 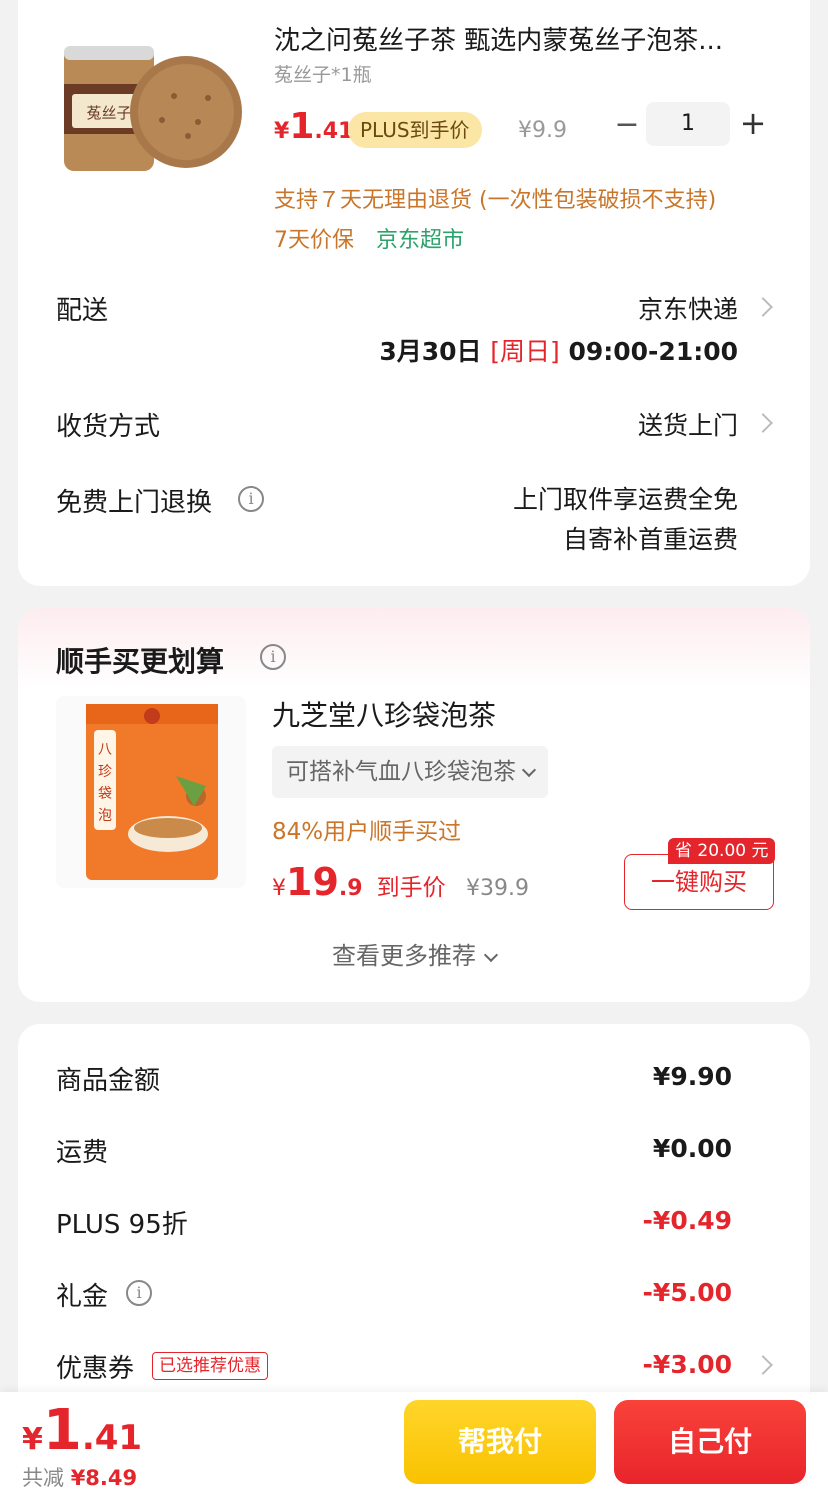 I want to click on return-policy-note: 支持７天无理由退货 (一次性包装破损不支持), so click(x=495, y=200).